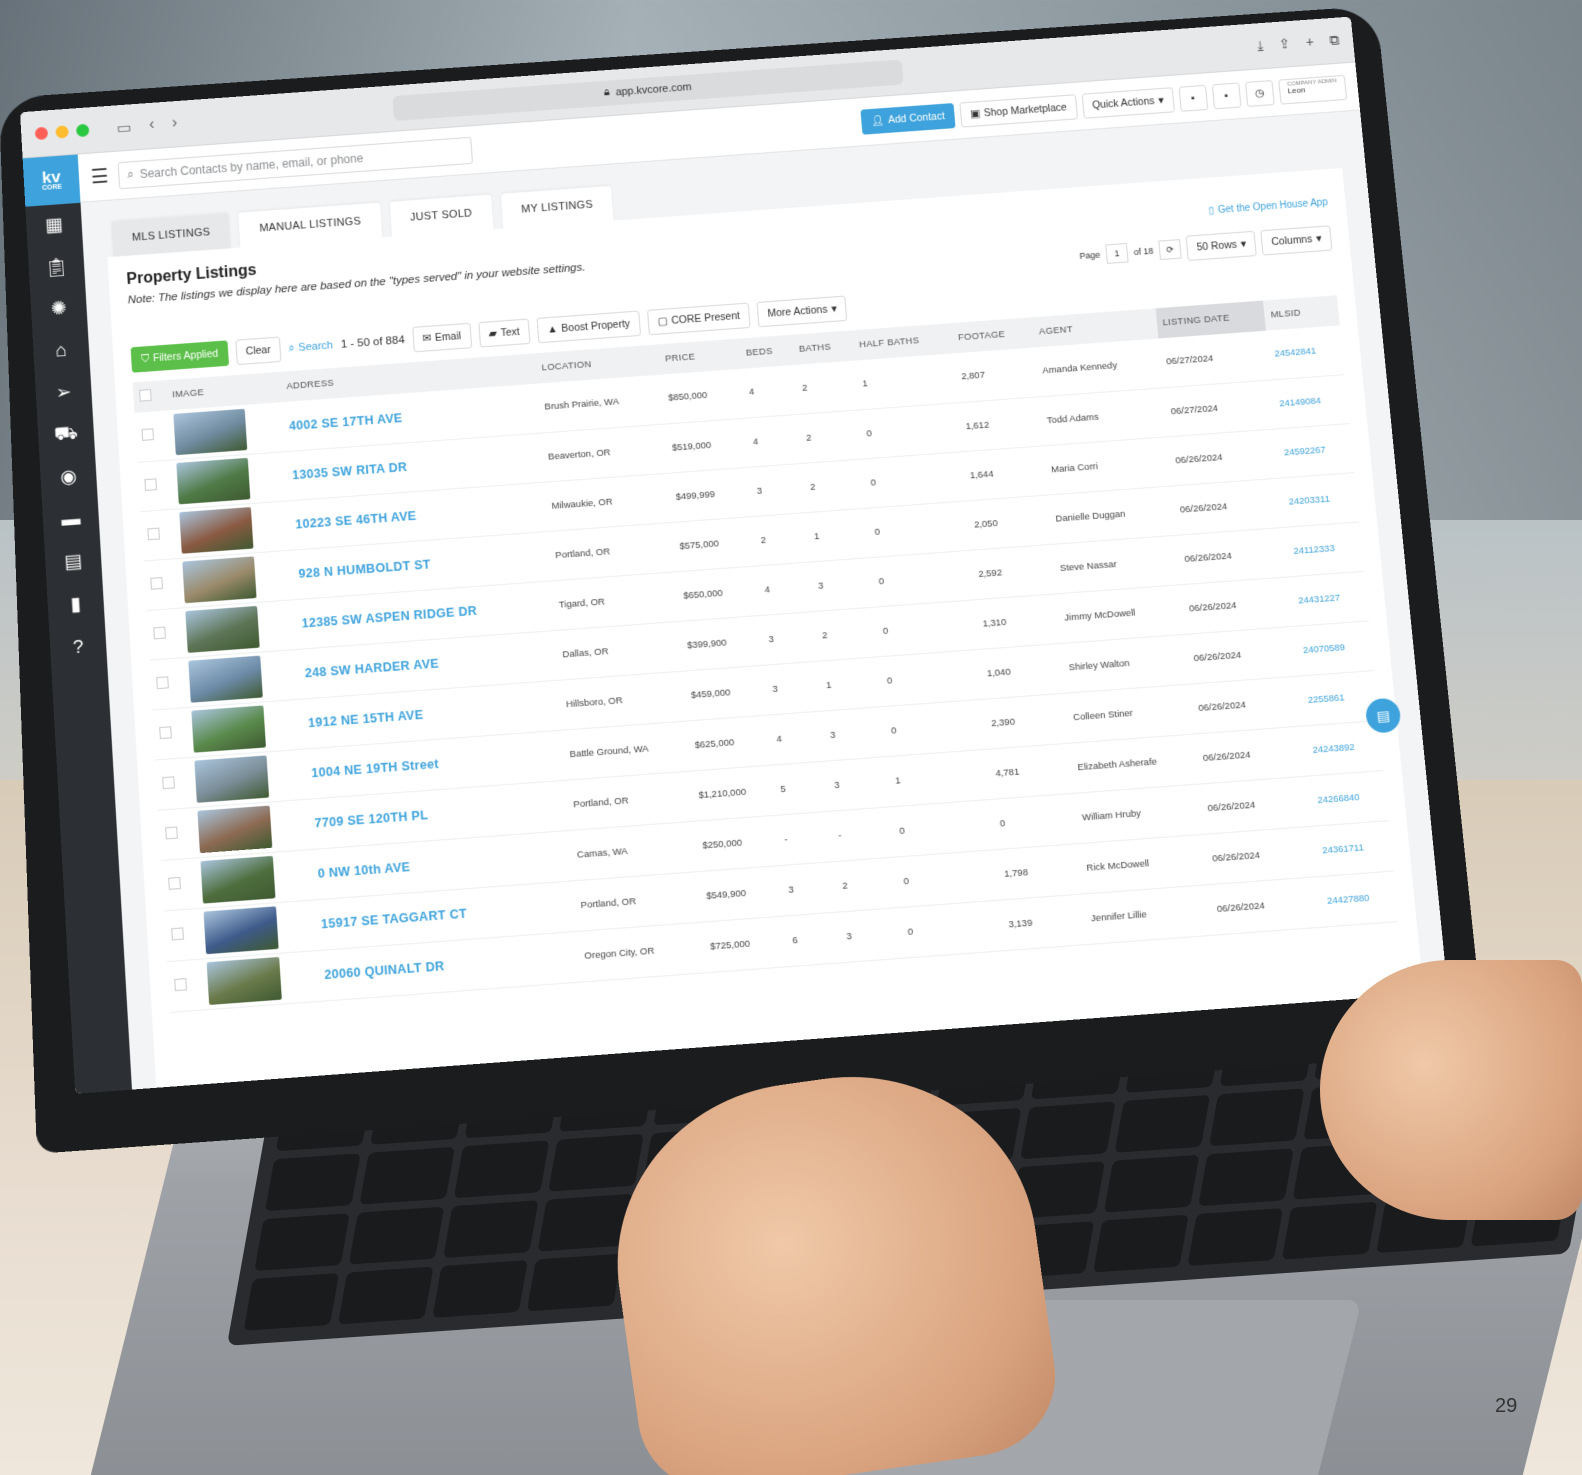 The image size is (1582, 1475). What do you see at coordinates (384, 970) in the screenshot?
I see `property-address-link: 20060 QUINALT DR` at bounding box center [384, 970].